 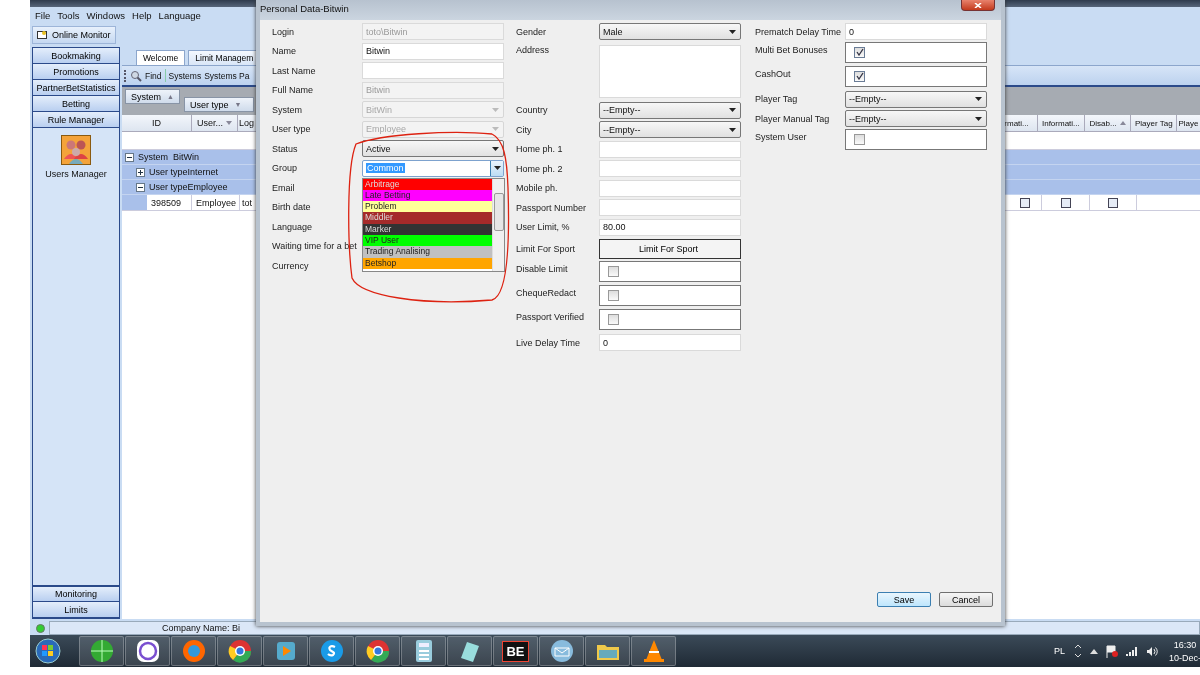 I want to click on start-button, so click(x=48, y=651).